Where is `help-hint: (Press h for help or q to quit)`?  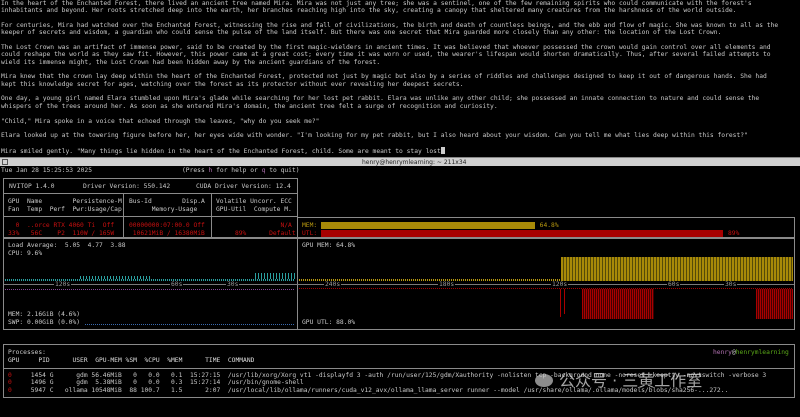
help-hint: (Press h for help or q to quit) is located at coordinates (241, 170).